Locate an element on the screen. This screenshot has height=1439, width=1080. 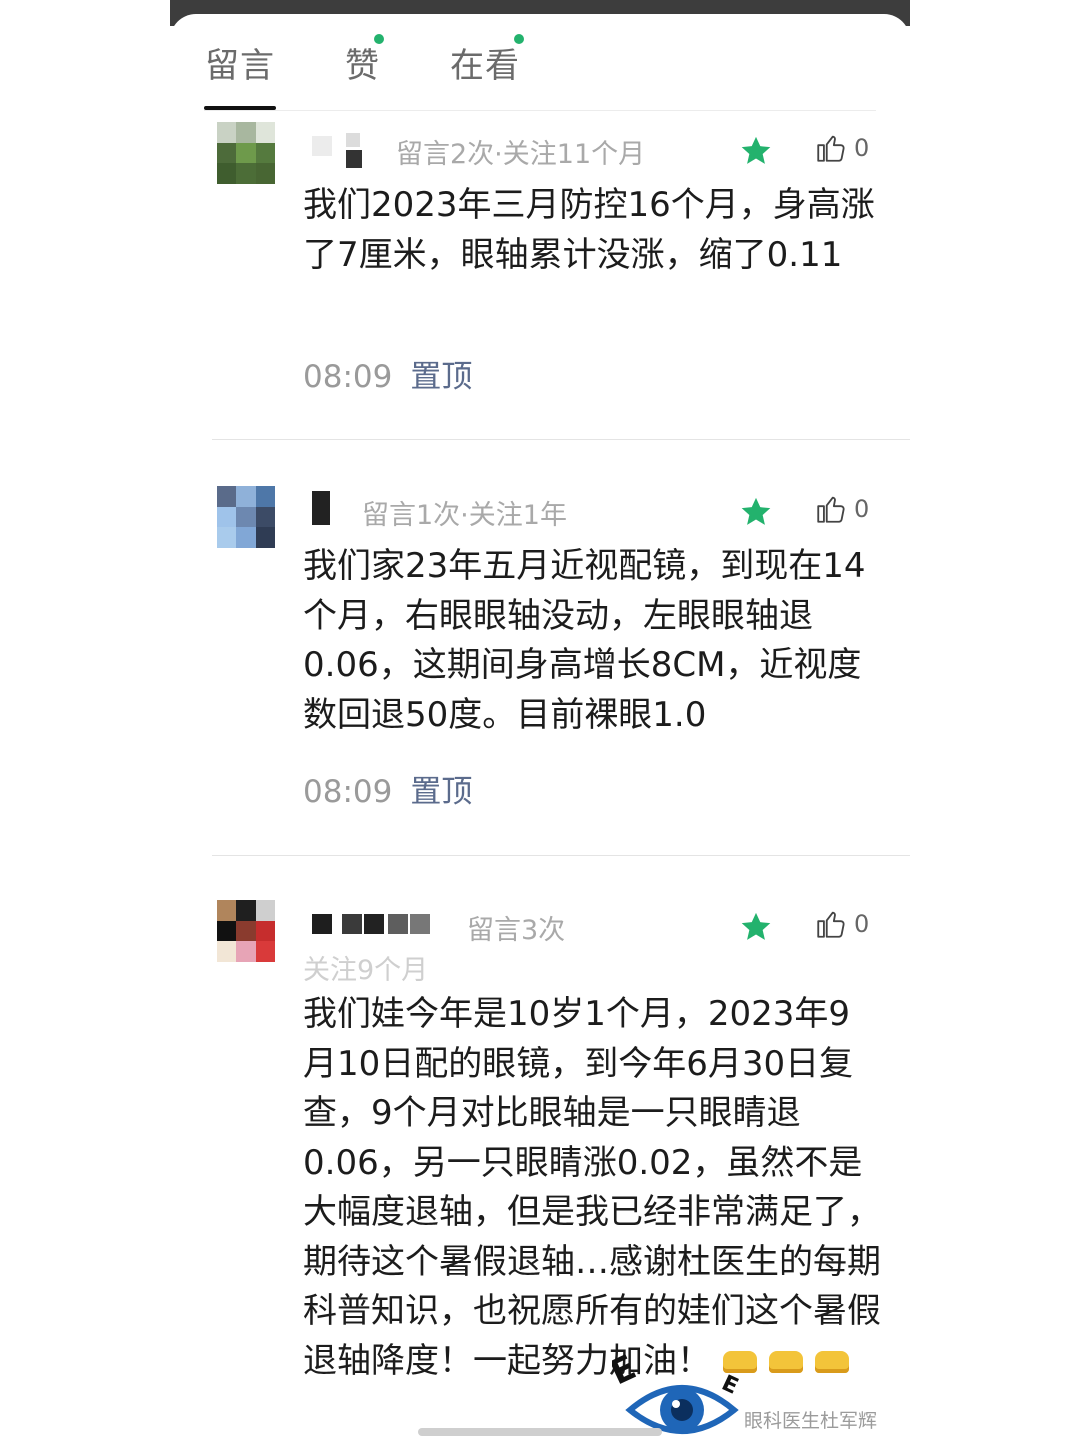
tab-likes: 赞 is located at coordinates (364, 61).